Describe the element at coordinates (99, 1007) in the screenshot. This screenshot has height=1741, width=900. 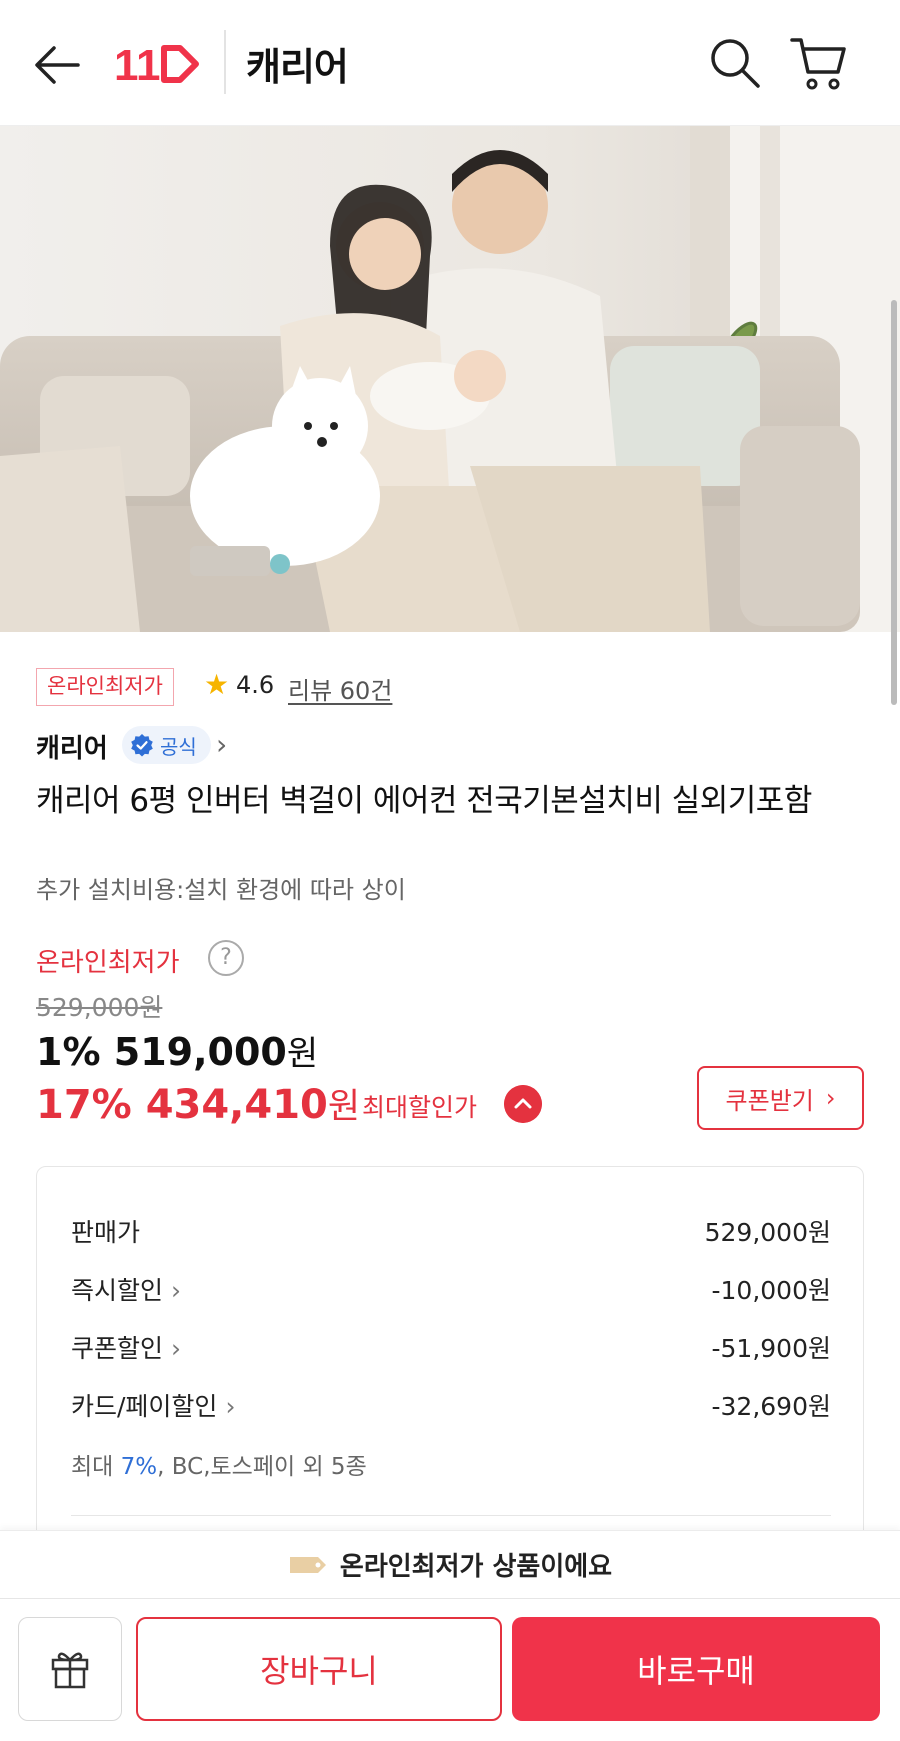
I see `original-price: 529,000원` at that location.